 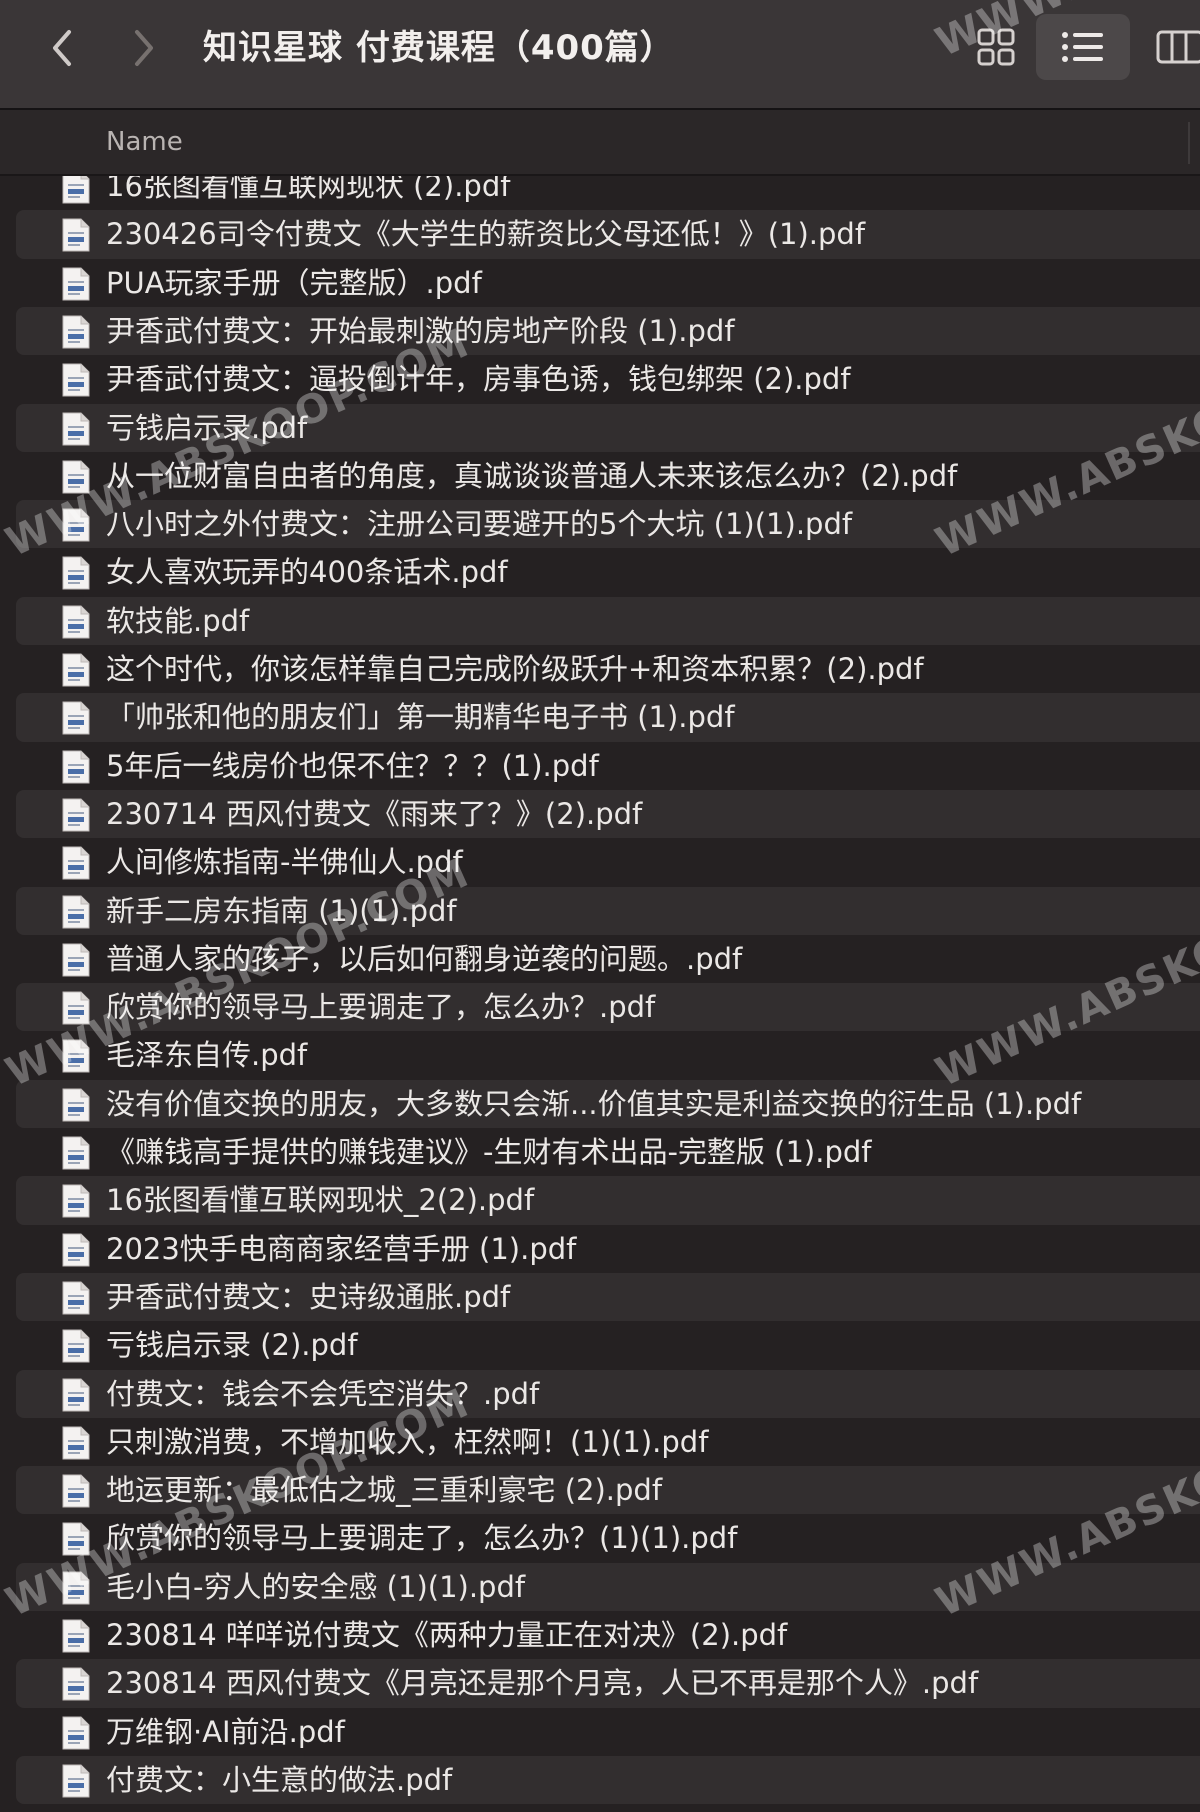 I want to click on file-name: 16张图看懂互联网现状_2(2).pdf, so click(x=320, y=1200).